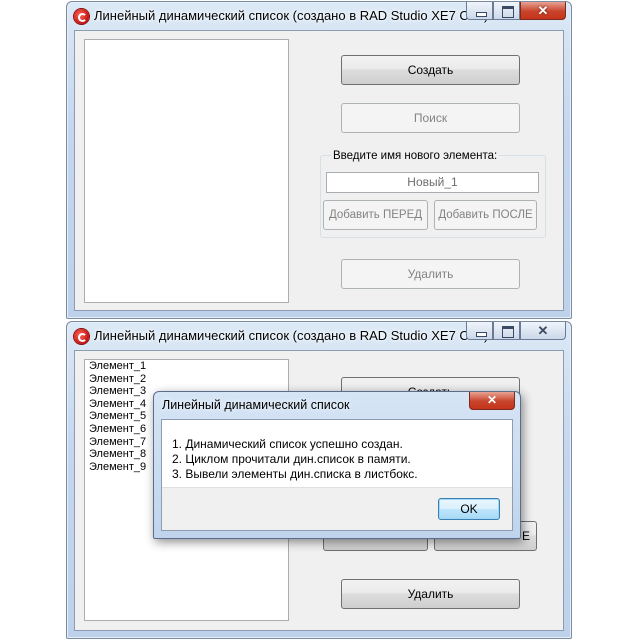 The image size is (640, 640). I want to click on elements-listbox, so click(186, 171).